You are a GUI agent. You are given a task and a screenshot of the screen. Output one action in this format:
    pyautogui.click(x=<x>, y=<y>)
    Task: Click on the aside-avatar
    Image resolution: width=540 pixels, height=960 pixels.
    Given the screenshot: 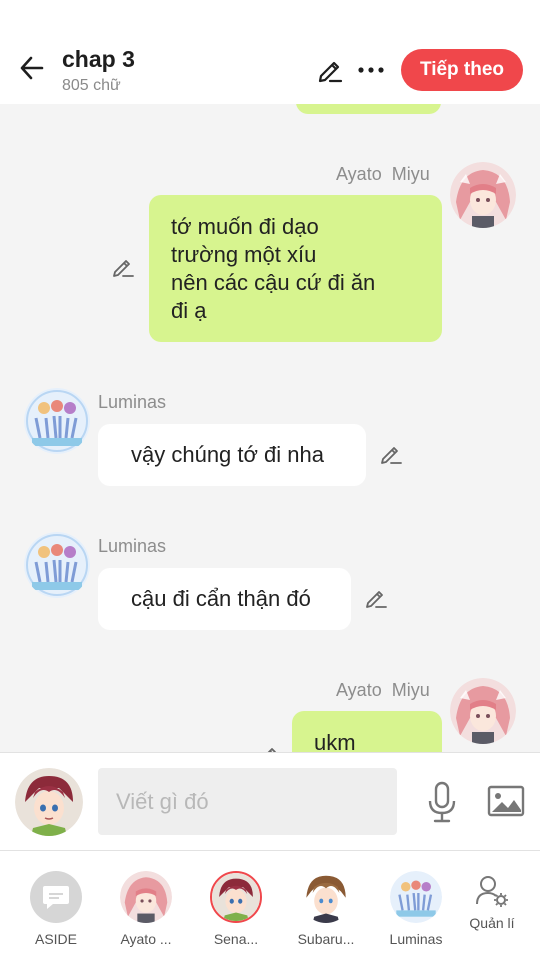 What is the action you would take?
    pyautogui.click(x=56, y=897)
    